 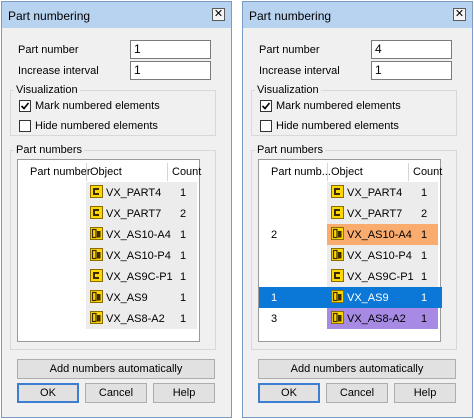 I want to click on part-number-input: 4, so click(x=411, y=49).